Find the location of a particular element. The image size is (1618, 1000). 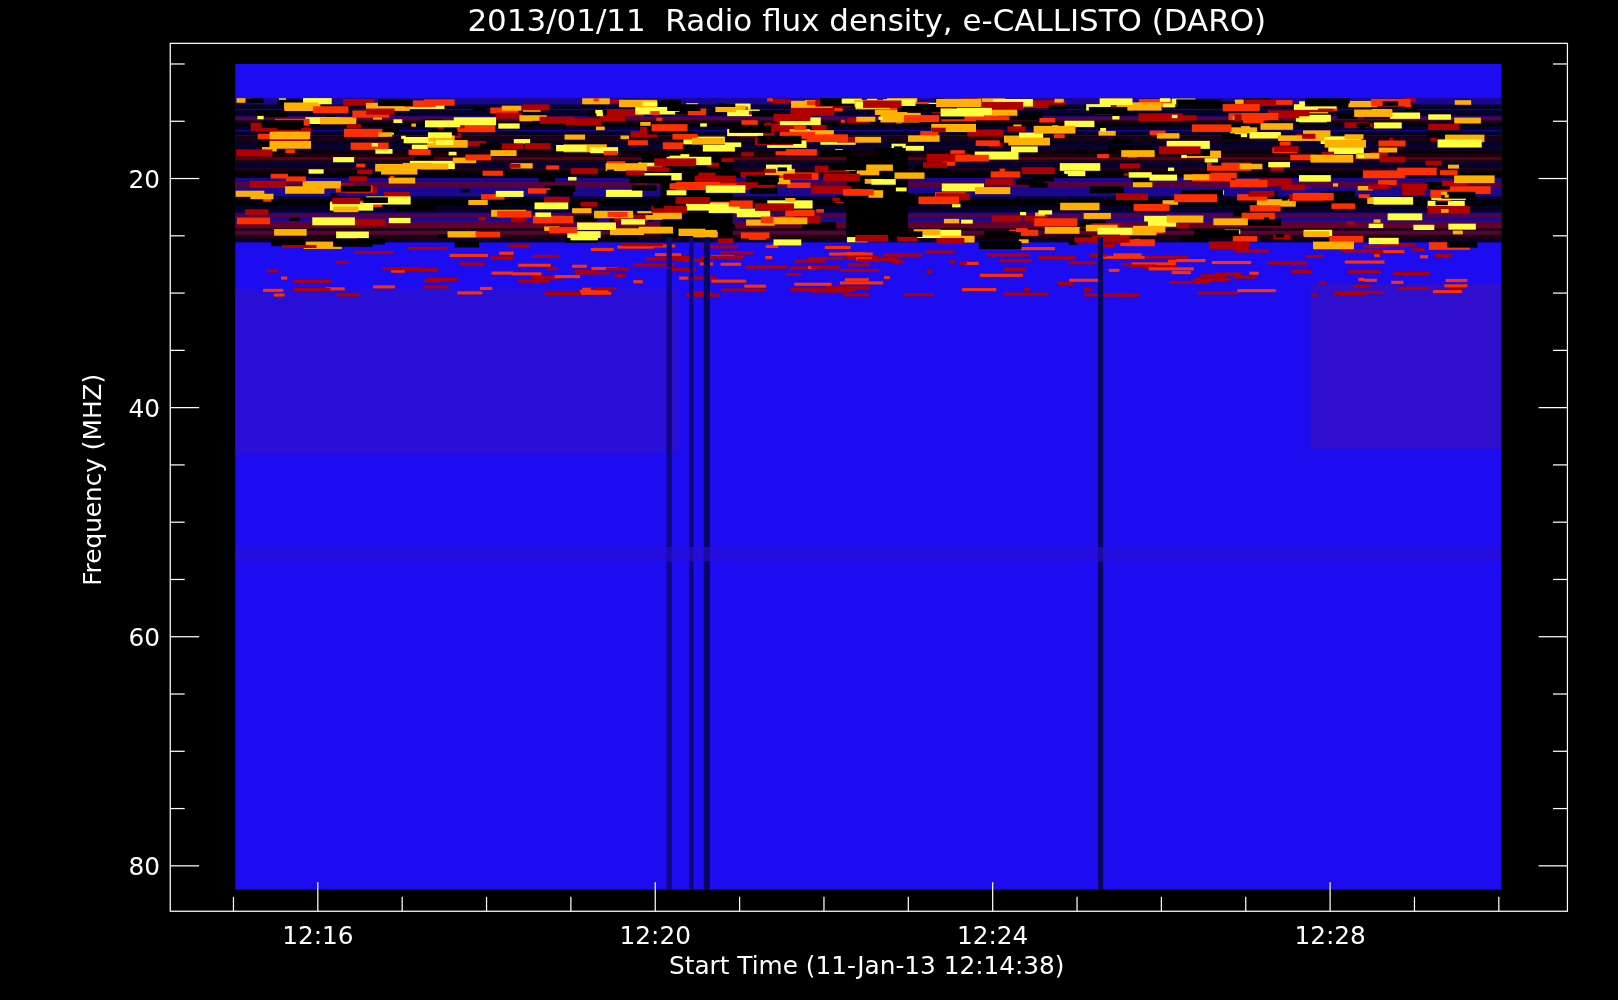

tick-label: 40 is located at coordinates (144, 408).